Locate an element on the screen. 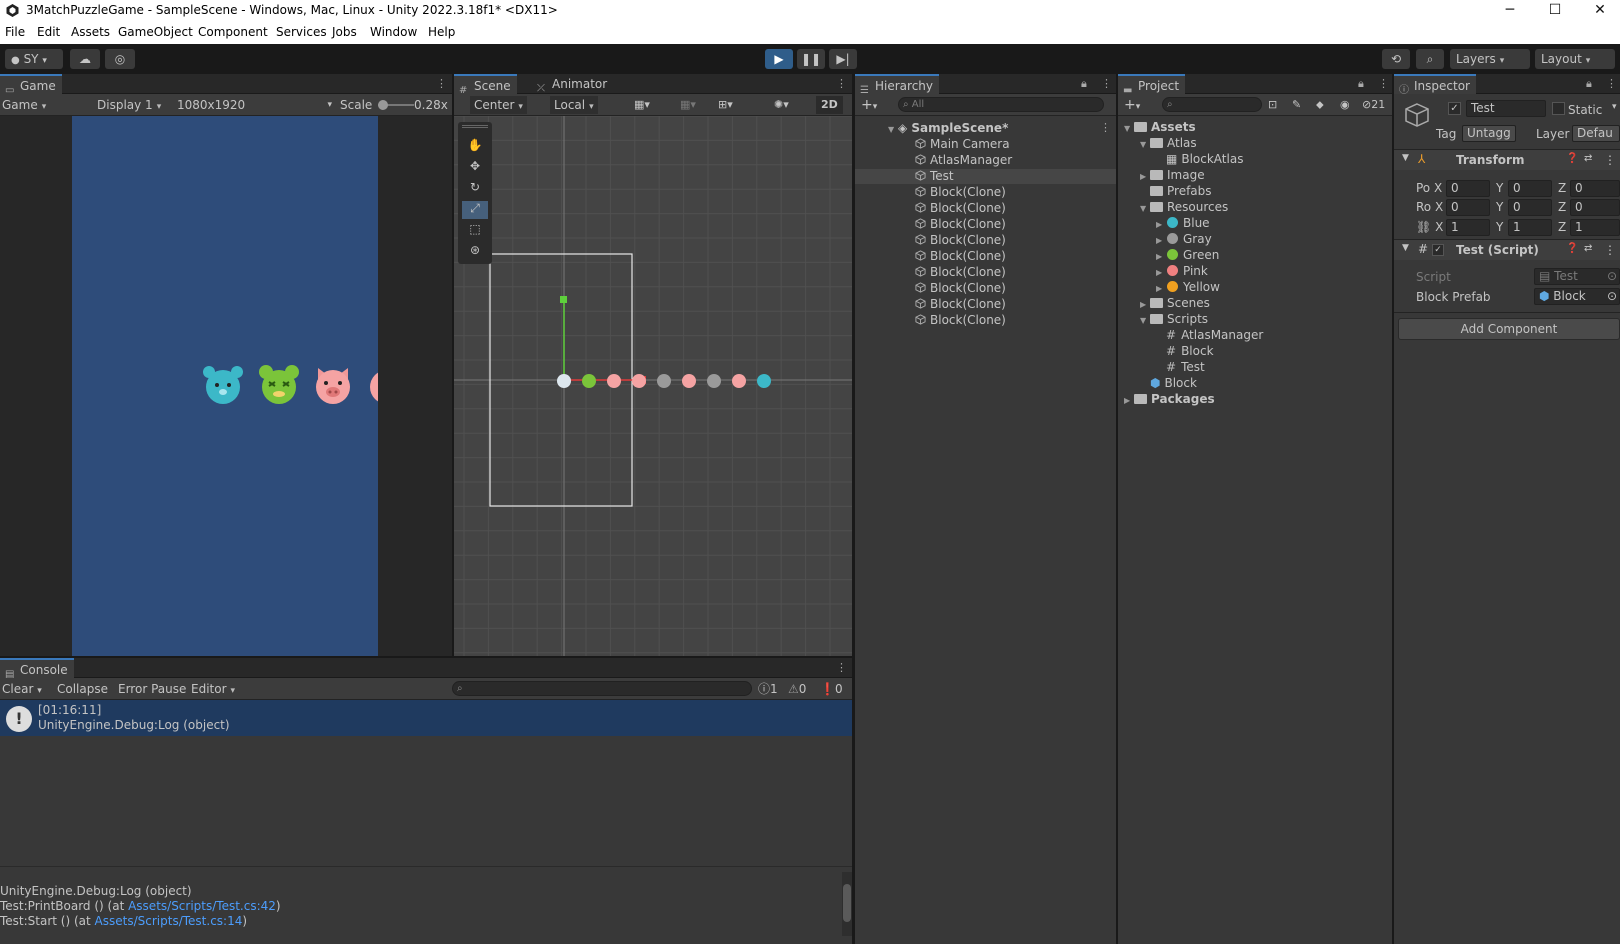 This screenshot has width=1620, height=944. scale-slider-thumb is located at coordinates (383, 105).